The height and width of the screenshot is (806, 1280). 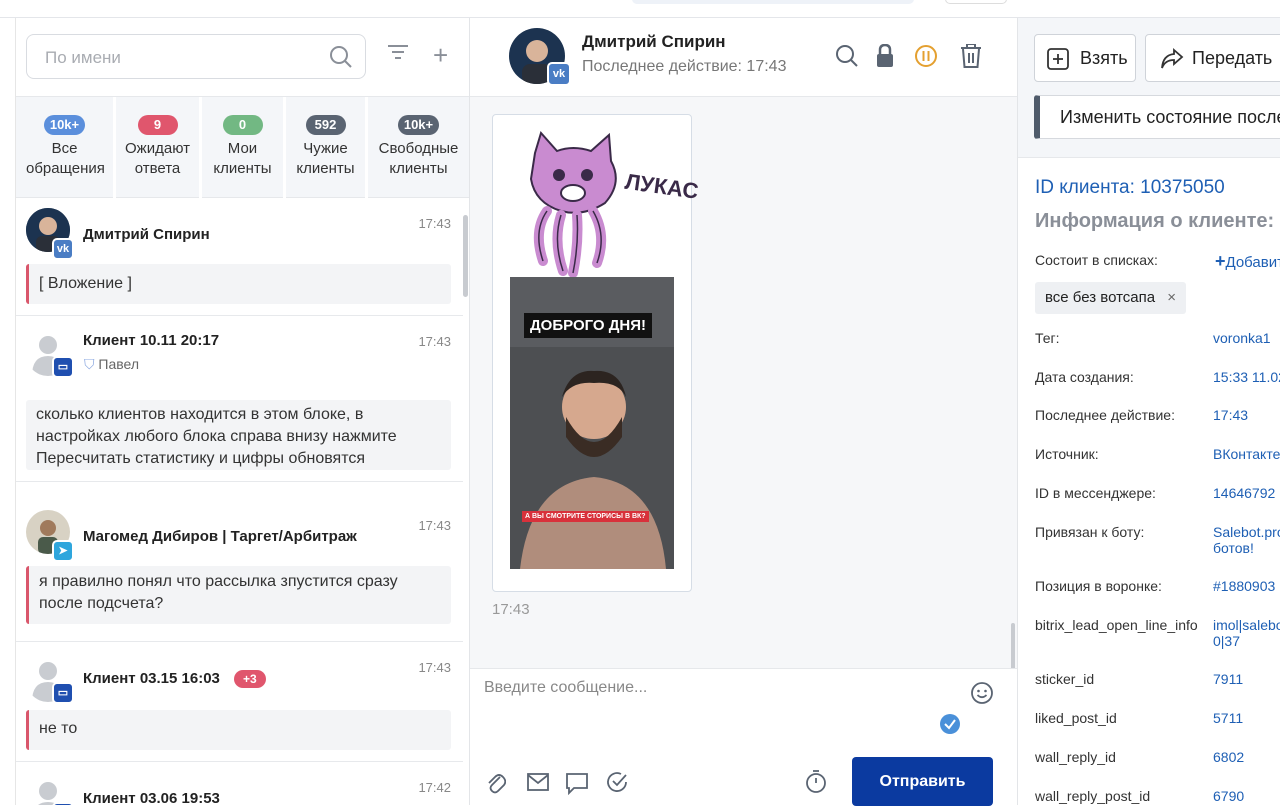 What do you see at coordinates (1172, 61) in the screenshot?
I see `share-icon` at bounding box center [1172, 61].